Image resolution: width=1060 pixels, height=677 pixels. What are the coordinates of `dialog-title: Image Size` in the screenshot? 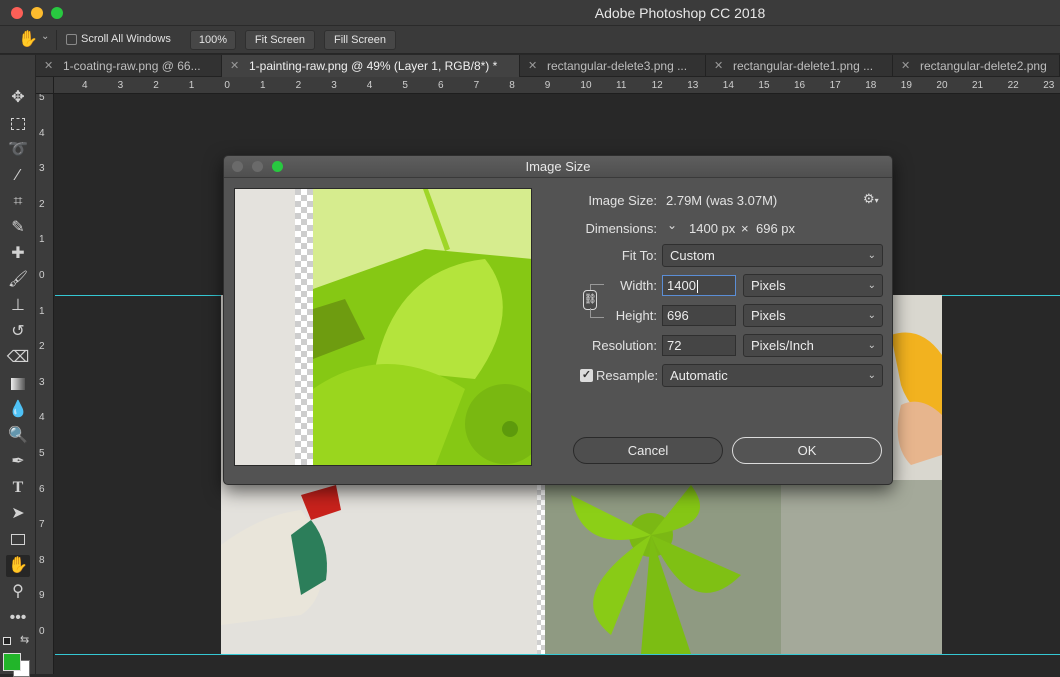 It's located at (558, 166).